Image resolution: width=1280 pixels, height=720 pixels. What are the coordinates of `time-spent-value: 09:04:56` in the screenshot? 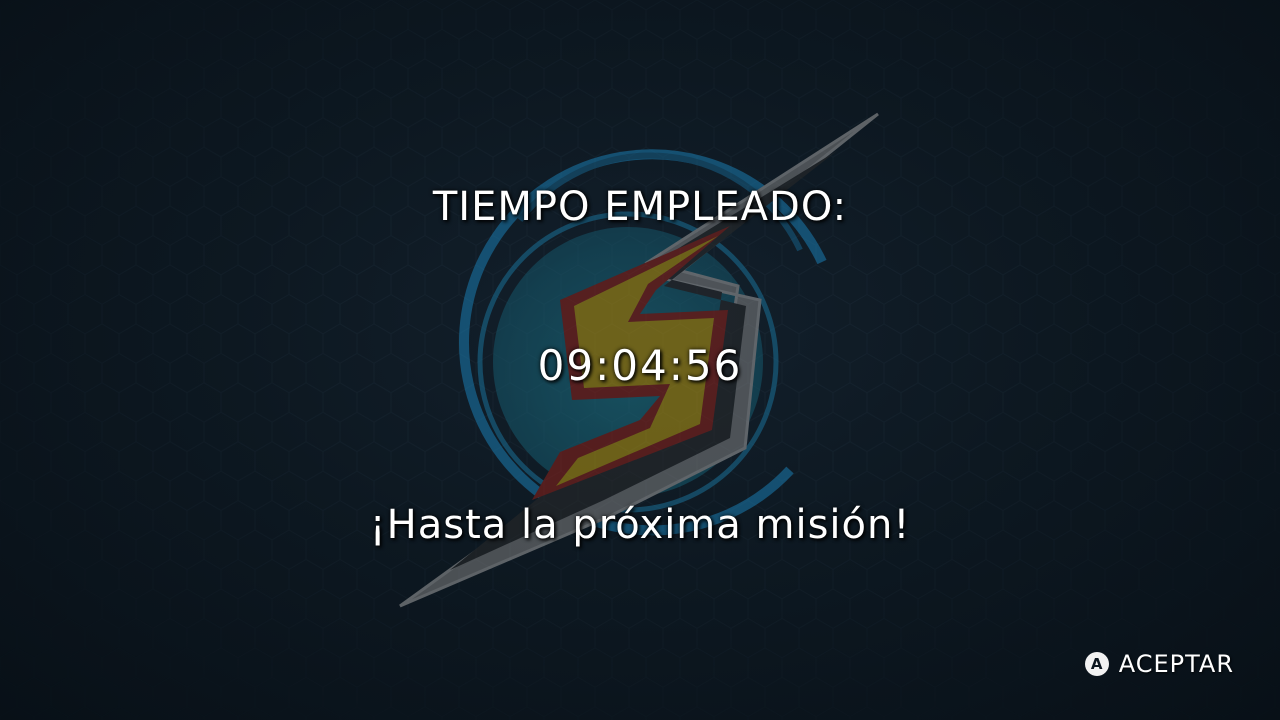 It's located at (640, 365).